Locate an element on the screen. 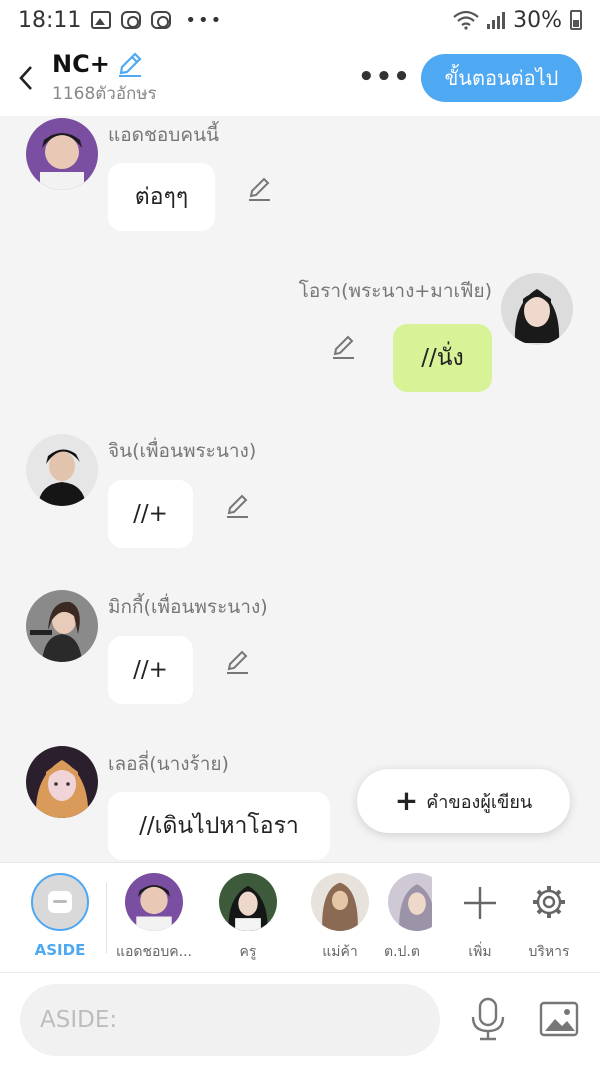  add-character-button: เพิ่ม is located at coordinates (480, 918).